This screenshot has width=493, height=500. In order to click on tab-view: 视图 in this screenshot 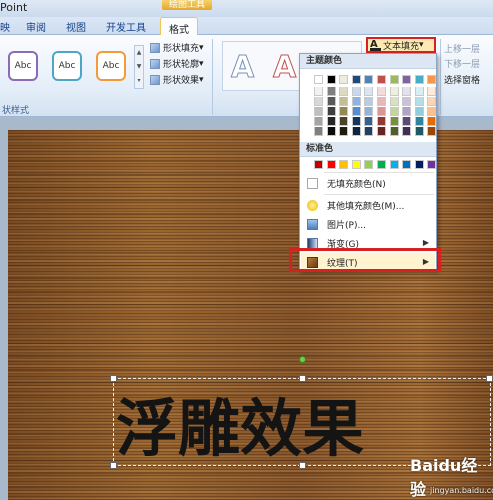, I will do `click(76, 26)`.